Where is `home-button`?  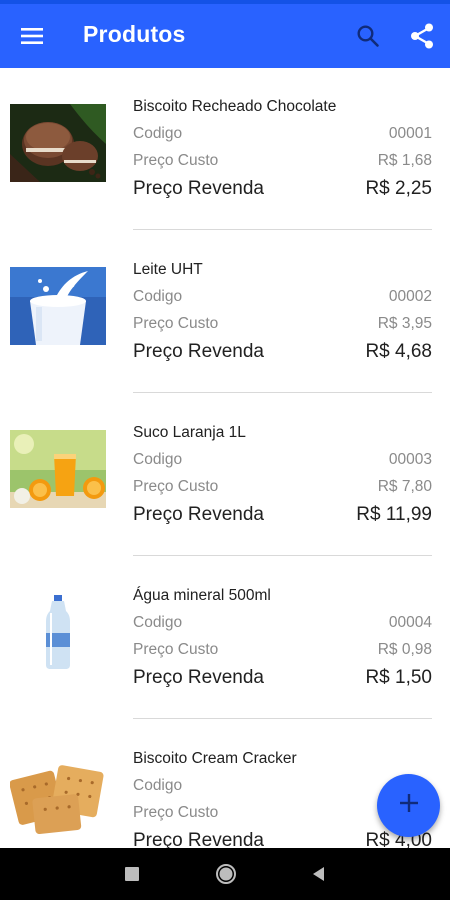
home-button is located at coordinates (226, 874).